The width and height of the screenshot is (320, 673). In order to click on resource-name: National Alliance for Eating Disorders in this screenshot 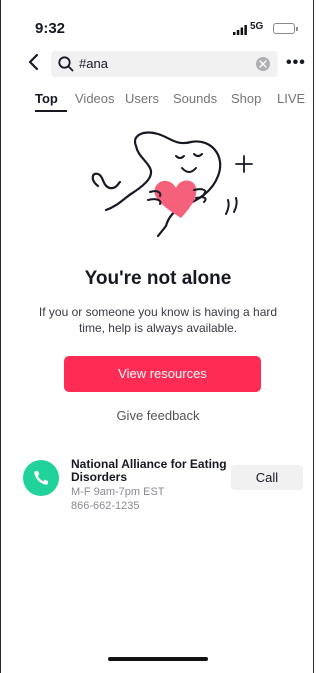, I will do `click(149, 470)`.